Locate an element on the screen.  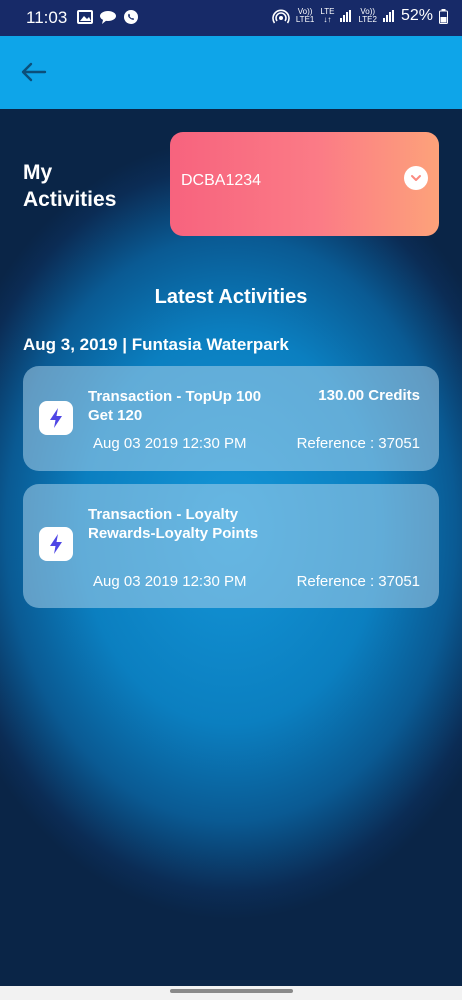
transaction-credits: 130.00 Credits is located at coordinates (369, 395).